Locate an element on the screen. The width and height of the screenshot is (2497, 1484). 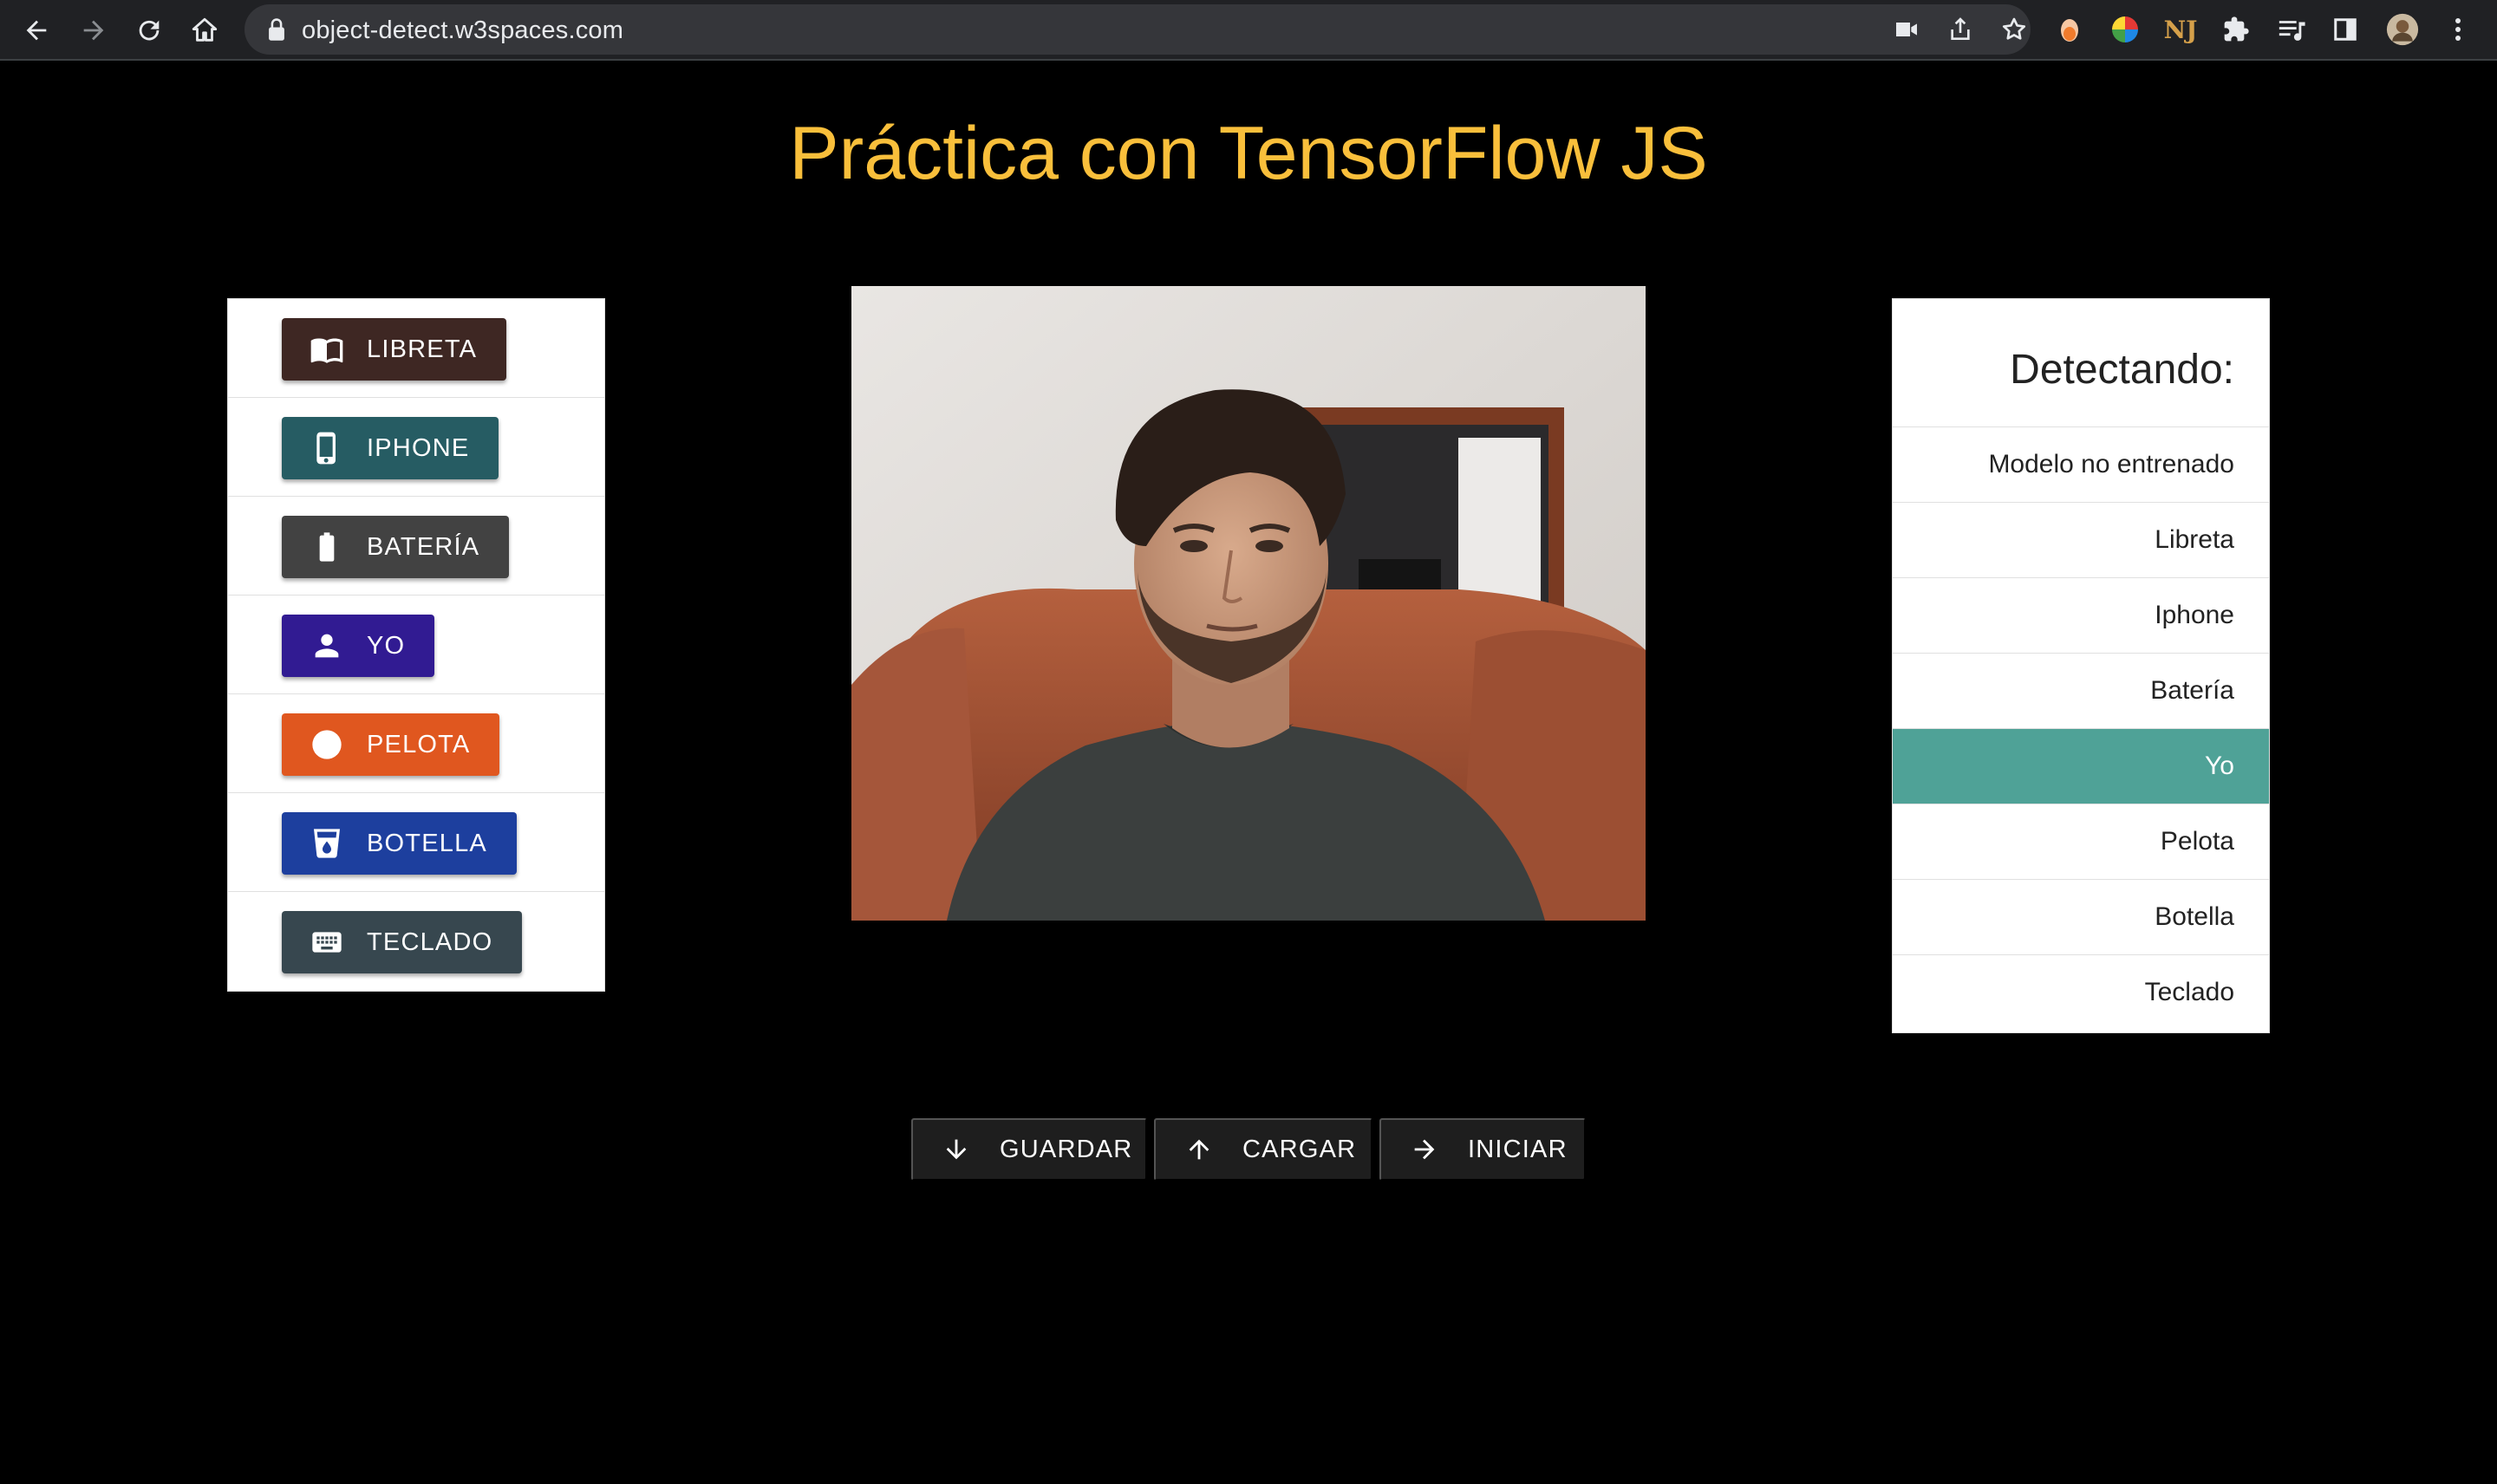
detection-item-modelo: Modelo no entrenado is located at coordinates (2081, 465).